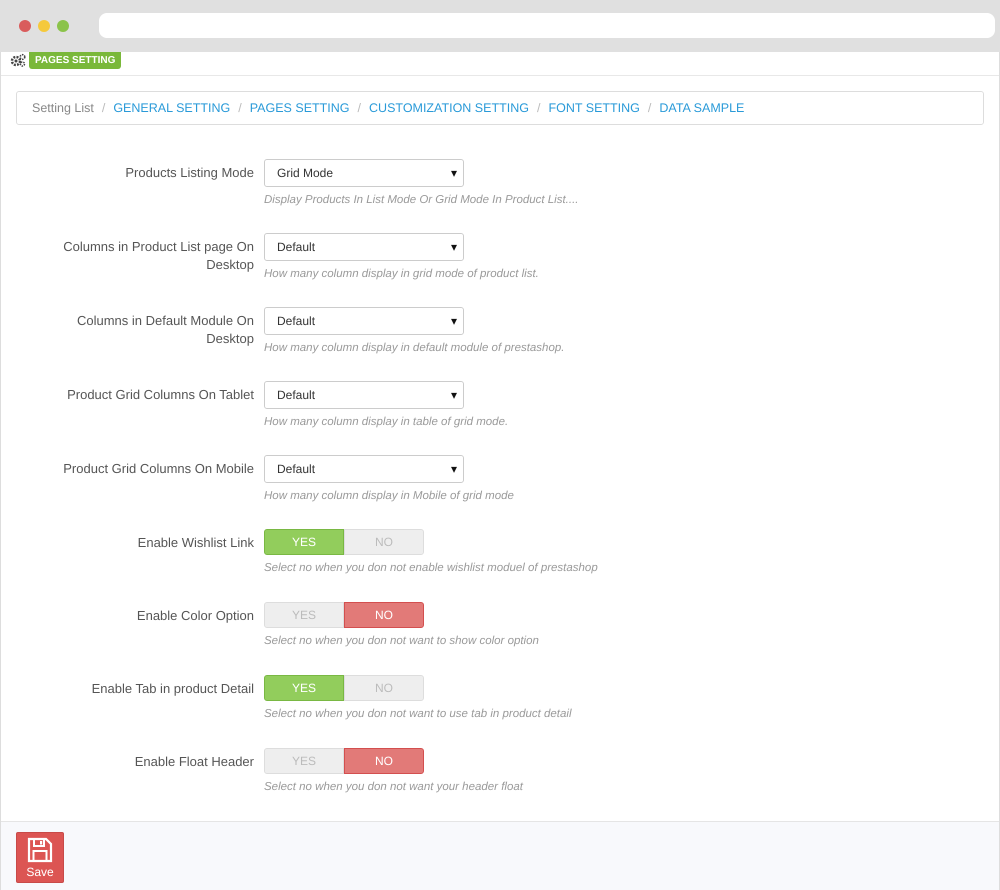 The width and height of the screenshot is (1000, 890). What do you see at coordinates (158, 256) in the screenshot?
I see `field-label: Columns in Product List page On Desktop` at bounding box center [158, 256].